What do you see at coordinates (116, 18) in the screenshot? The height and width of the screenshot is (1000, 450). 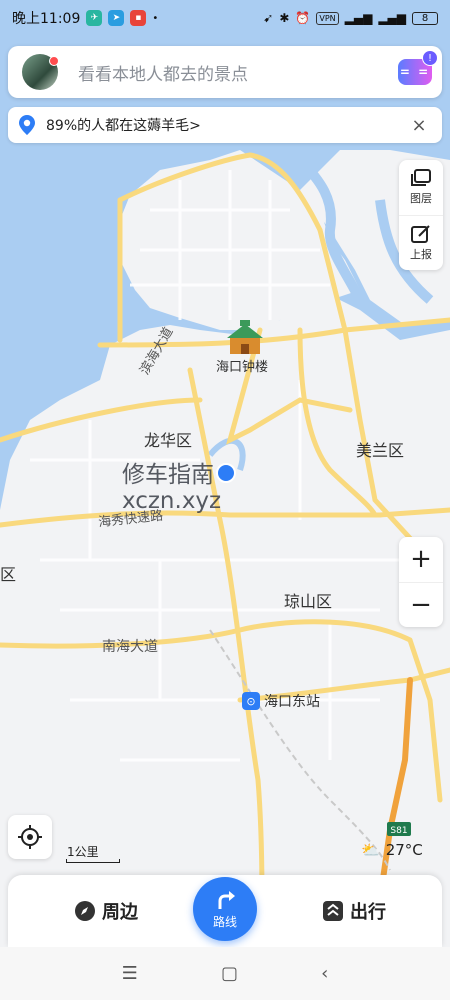 I see `telegram-icon: ➤` at bounding box center [116, 18].